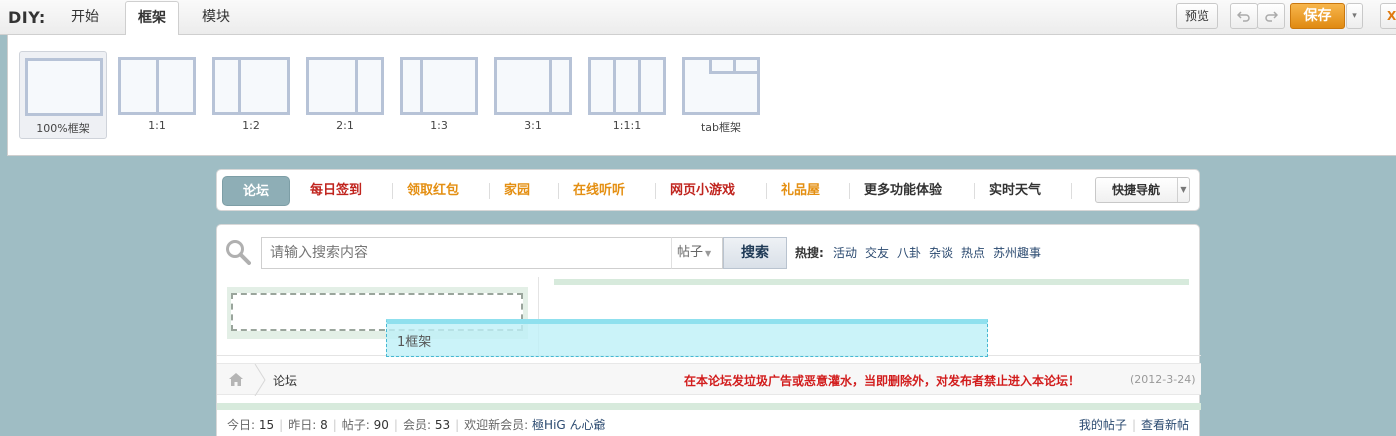 Image resolution: width=1396 pixels, height=436 pixels. What do you see at coordinates (285, 380) in the screenshot?
I see `breadcrumb-forum-link: 论坛` at bounding box center [285, 380].